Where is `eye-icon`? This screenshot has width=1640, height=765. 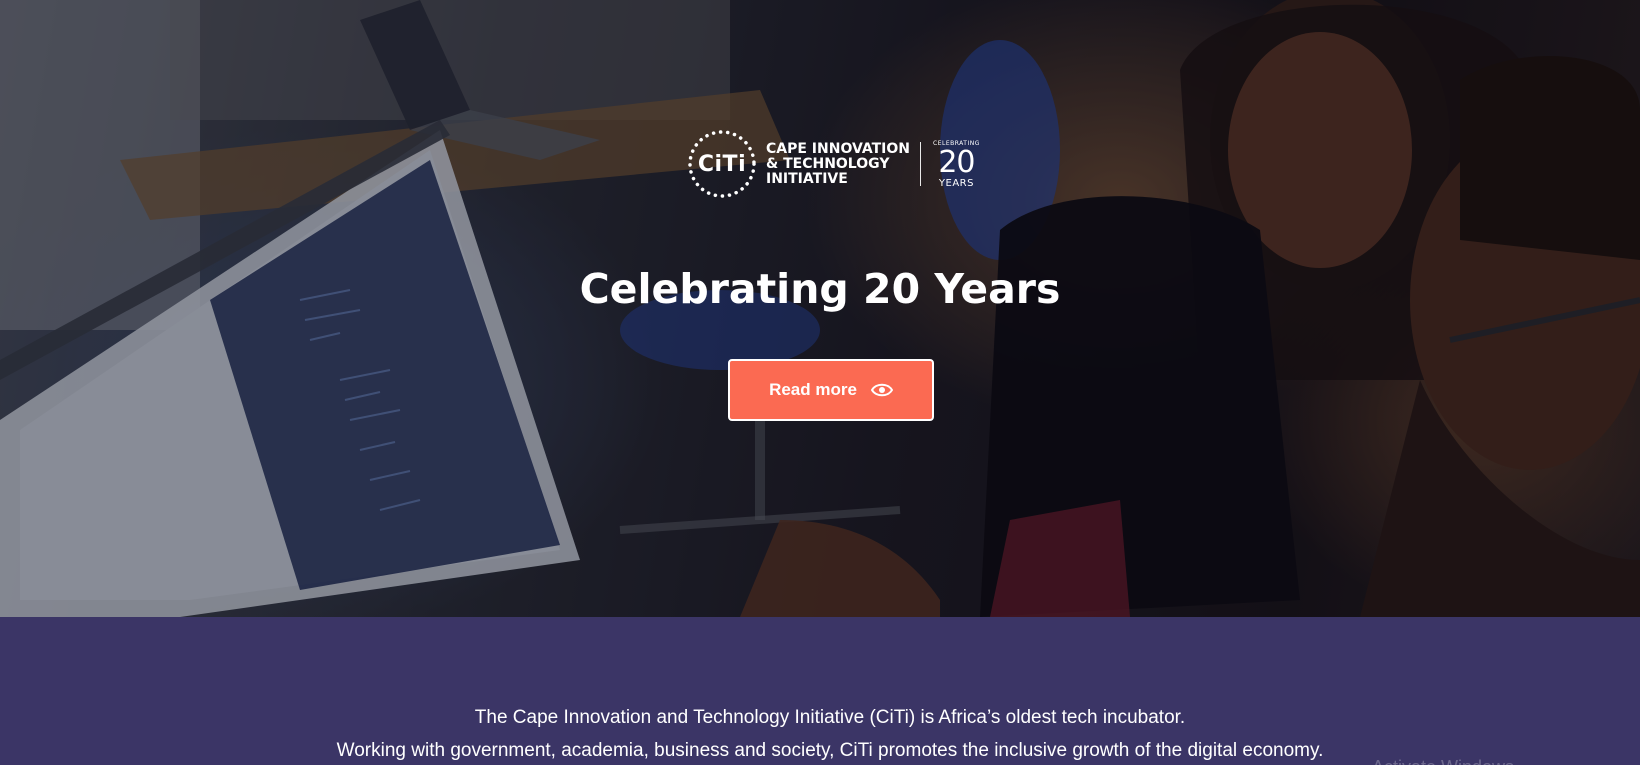 eye-icon is located at coordinates (881, 390).